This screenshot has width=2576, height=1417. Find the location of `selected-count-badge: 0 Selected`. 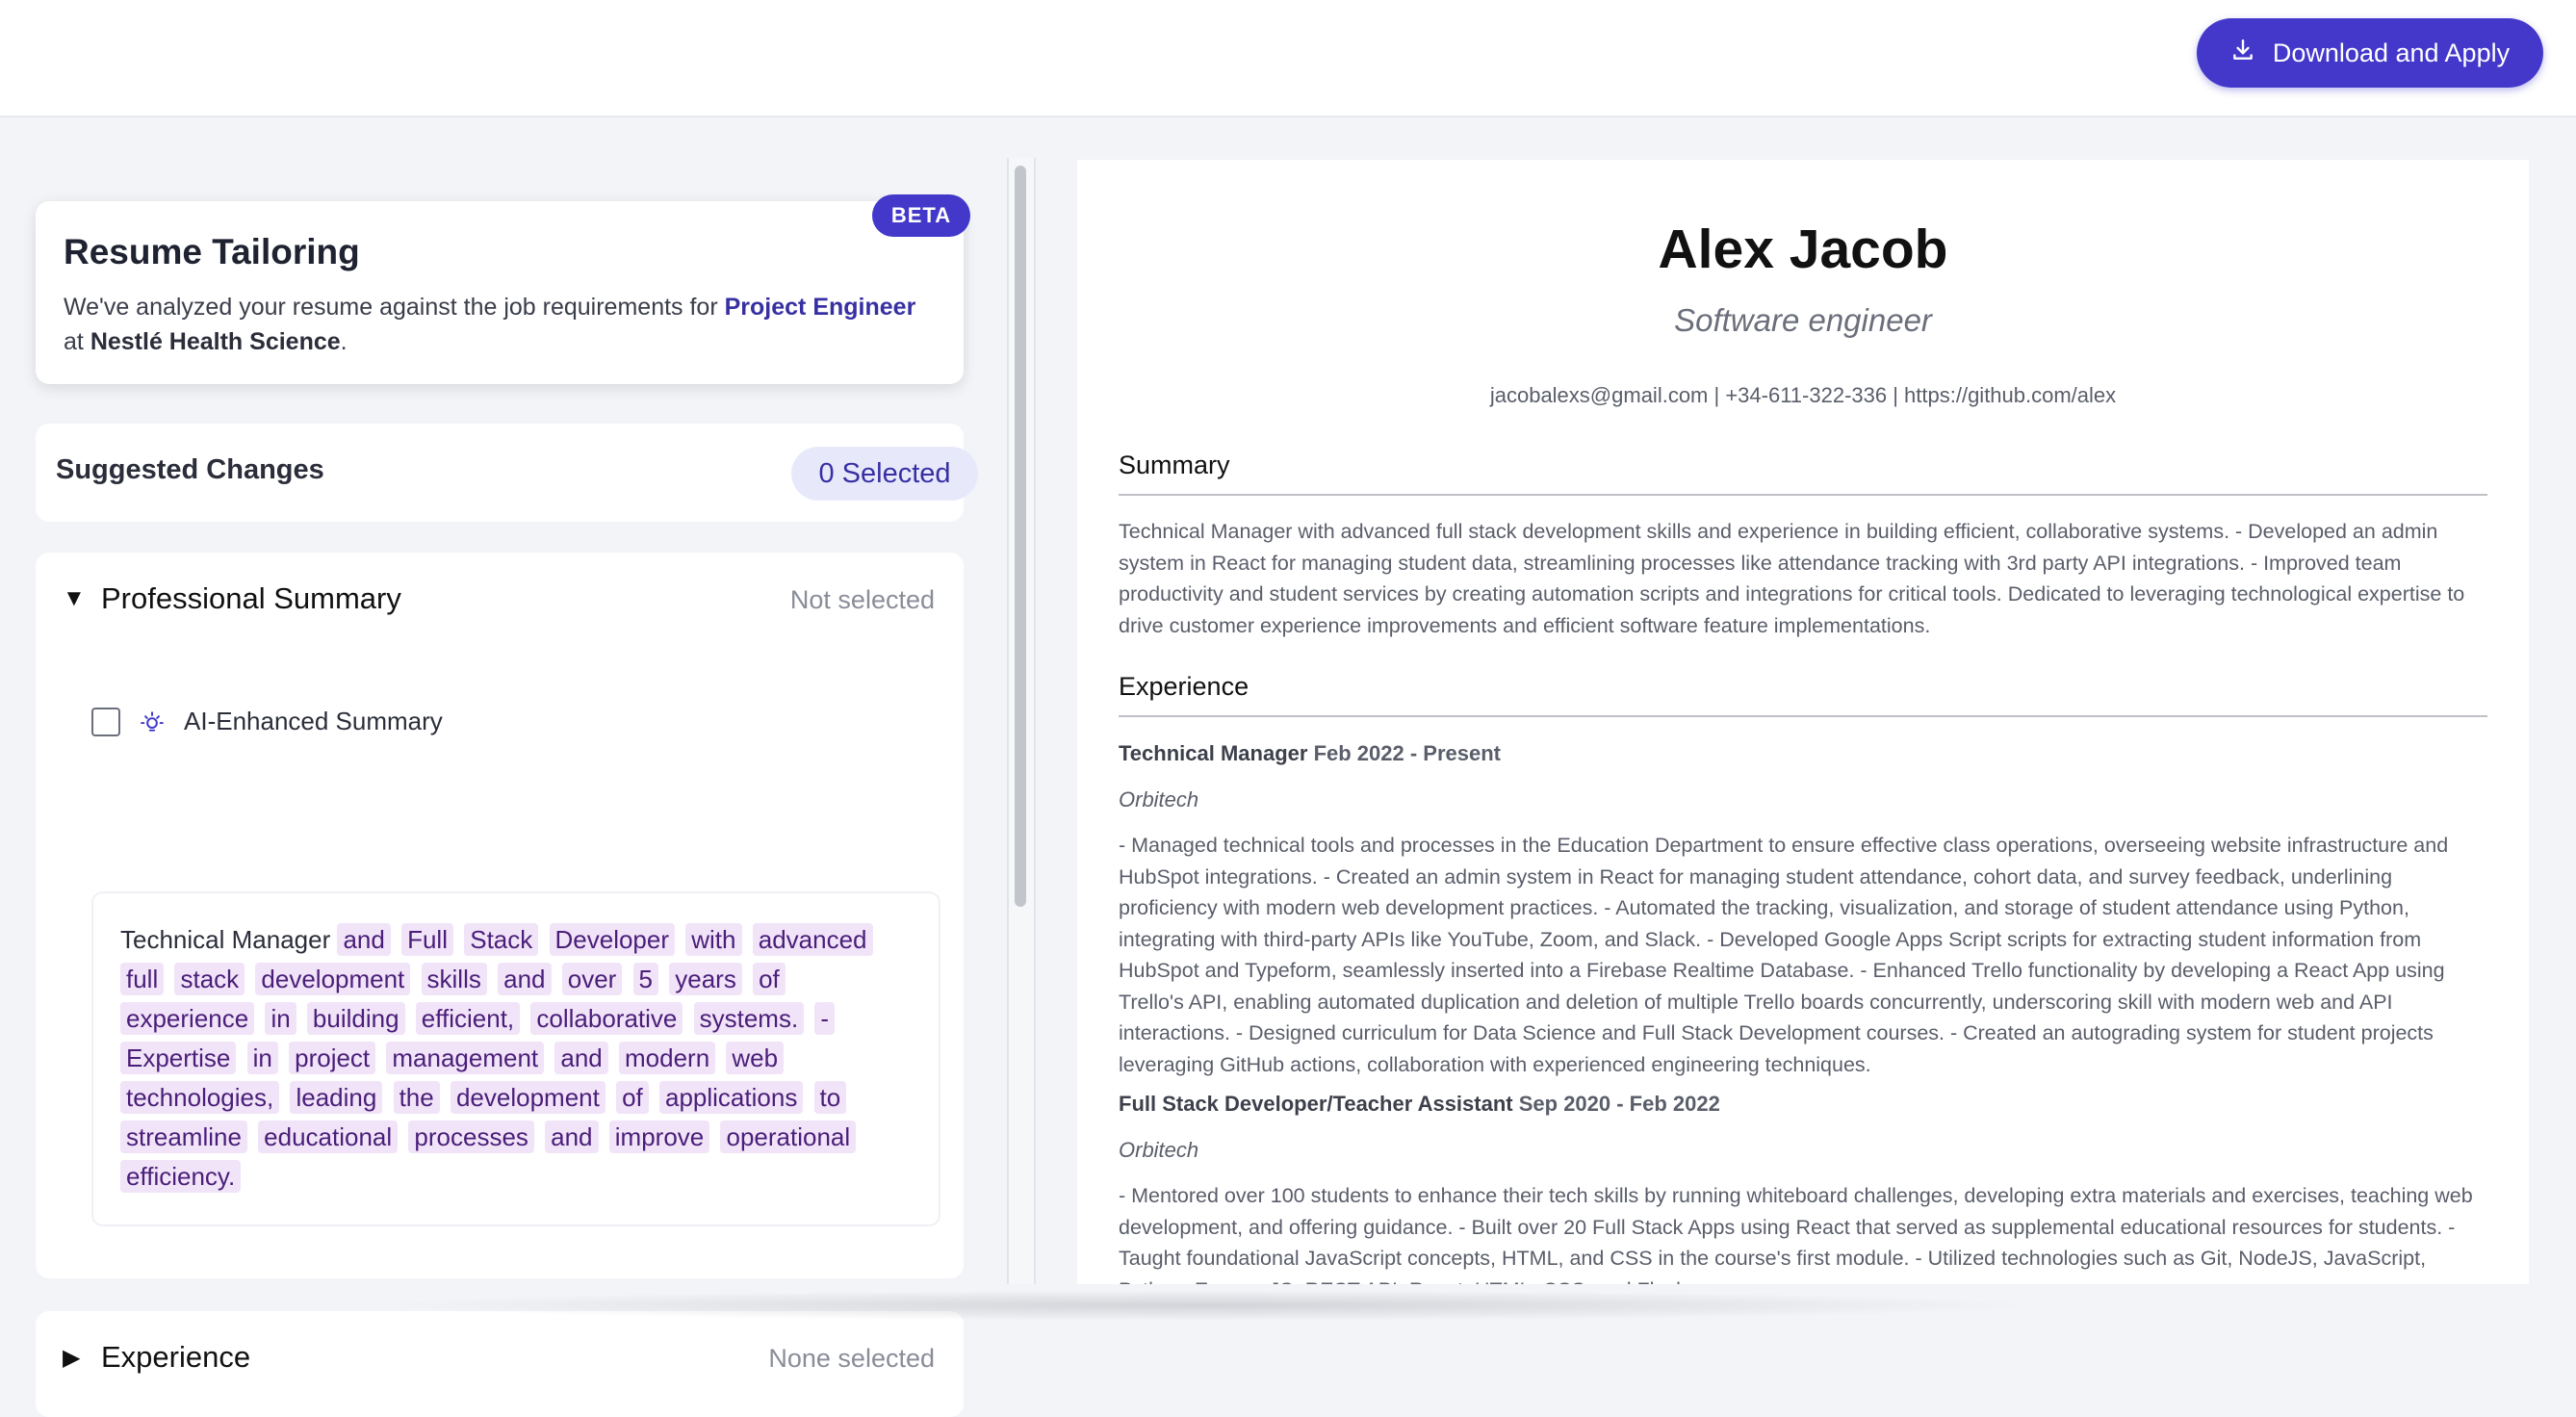

selected-count-badge: 0 Selected is located at coordinates (885, 474).